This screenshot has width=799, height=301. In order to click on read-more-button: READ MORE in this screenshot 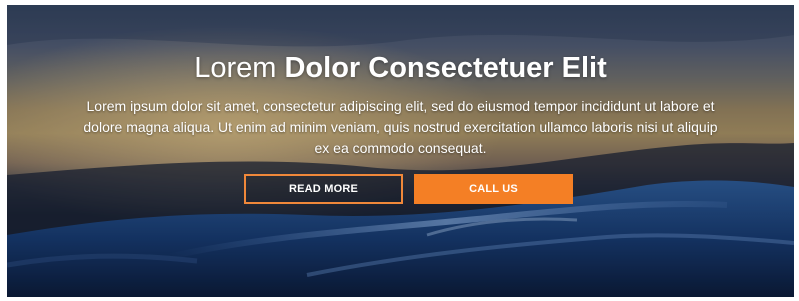, I will do `click(323, 189)`.